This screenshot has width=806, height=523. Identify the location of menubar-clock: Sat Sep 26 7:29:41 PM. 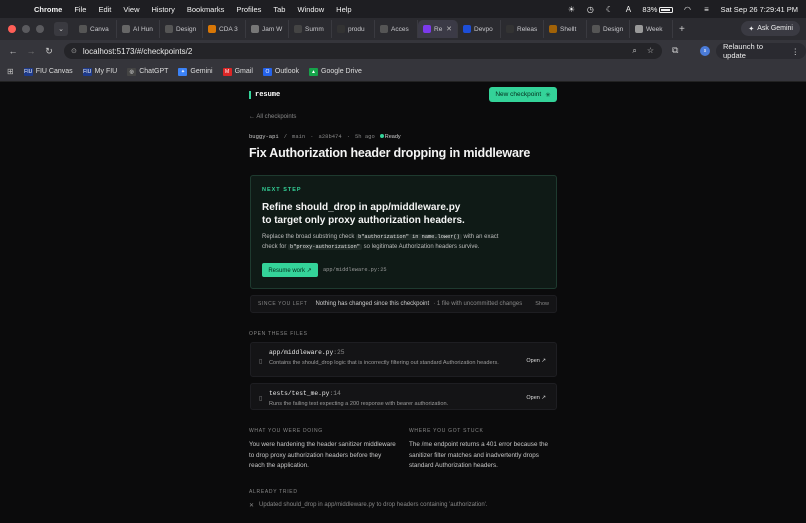
(759, 9).